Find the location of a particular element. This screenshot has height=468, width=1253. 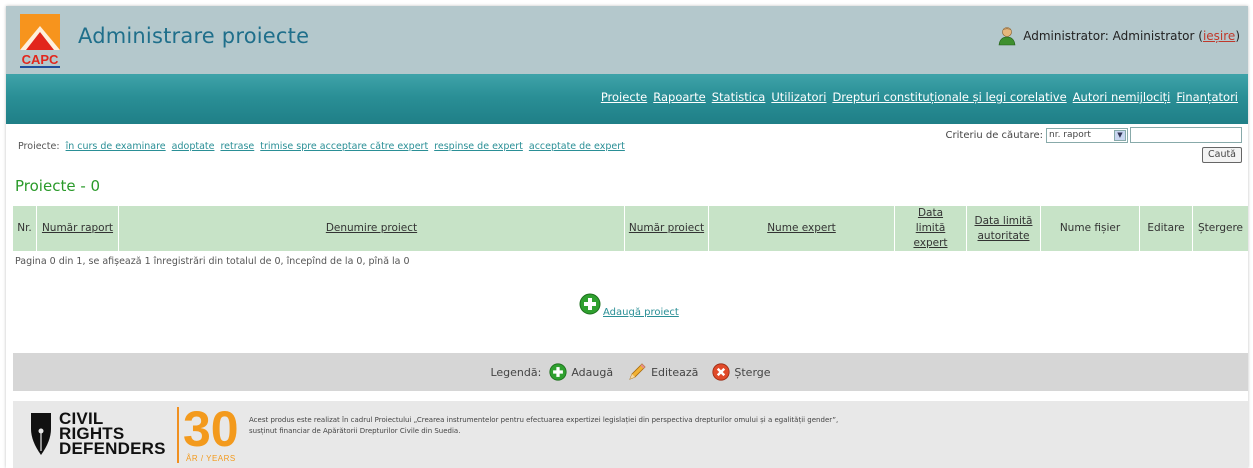

legend-label: Legendă: is located at coordinates (516, 372).